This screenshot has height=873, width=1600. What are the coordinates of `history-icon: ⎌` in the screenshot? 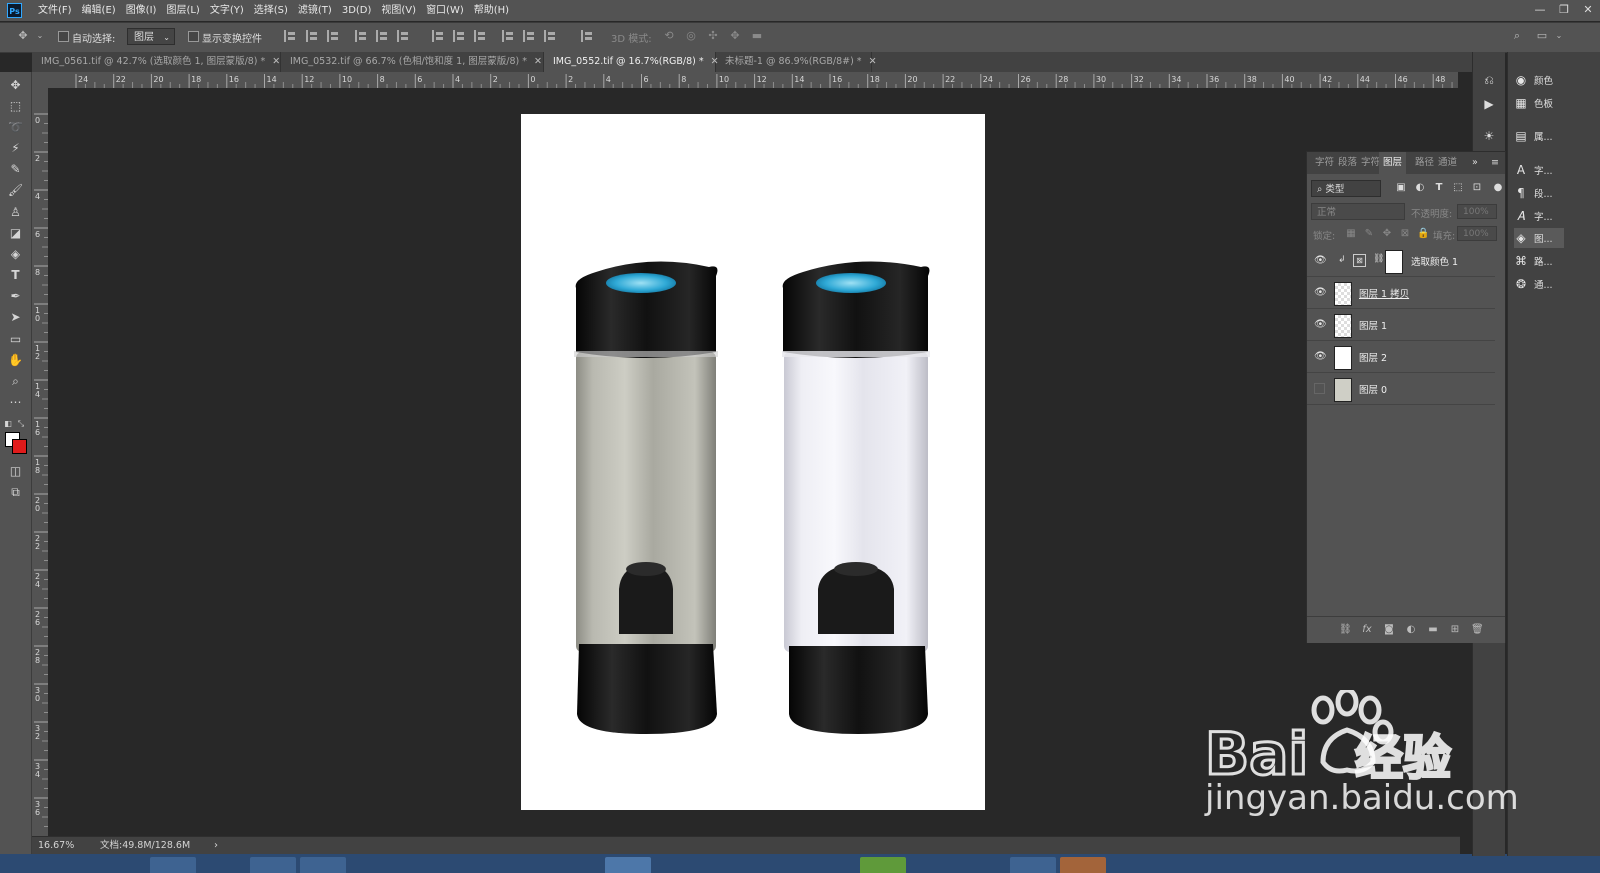 It's located at (1489, 80).